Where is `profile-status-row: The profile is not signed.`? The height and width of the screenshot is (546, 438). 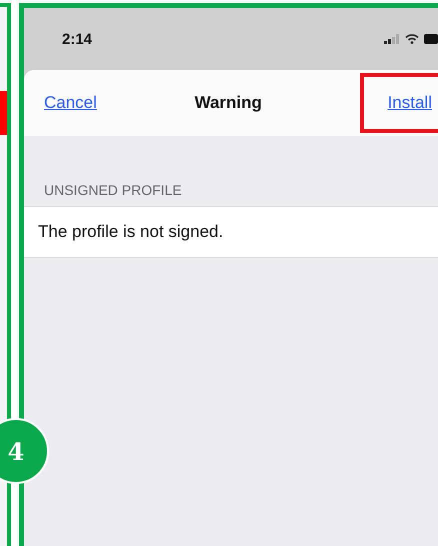
profile-status-row: The profile is not signed. is located at coordinates (231, 232).